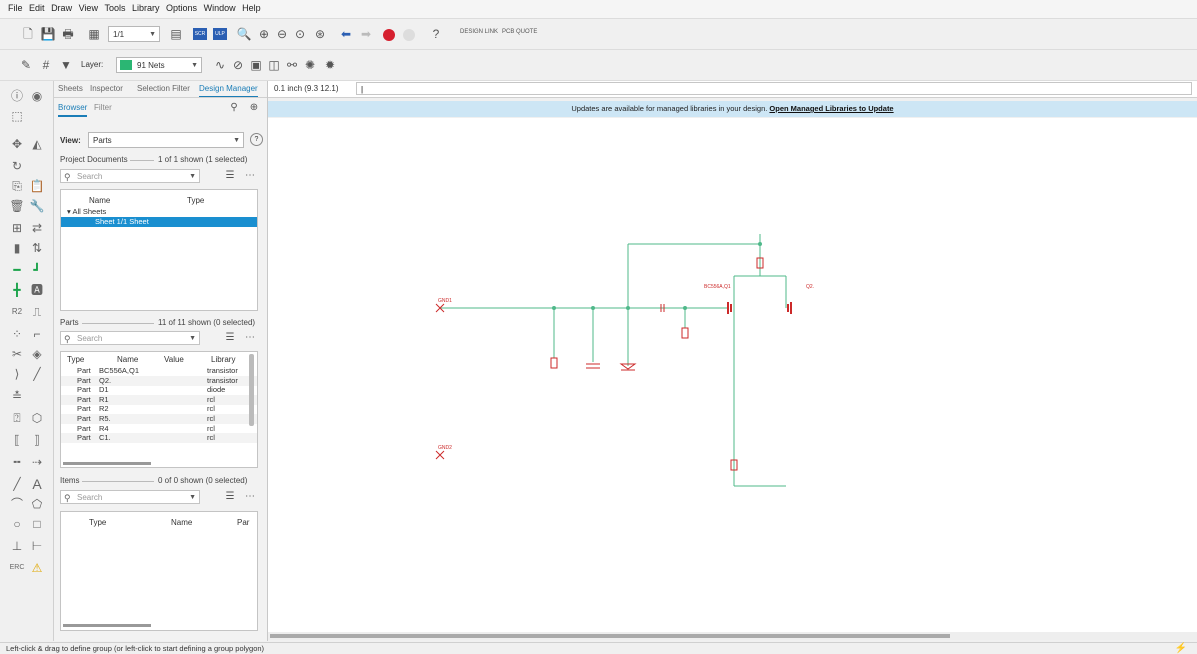 This screenshot has height=654, width=1197. I want to click on group-icon: ⟧, so click(37, 440).